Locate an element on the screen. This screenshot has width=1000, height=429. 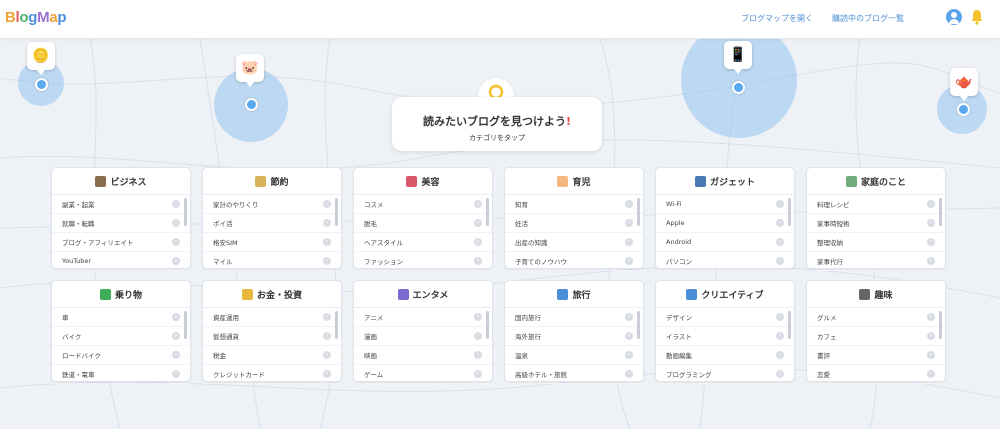
subcategory-item: ロードバイク › is located at coordinates (121, 355).